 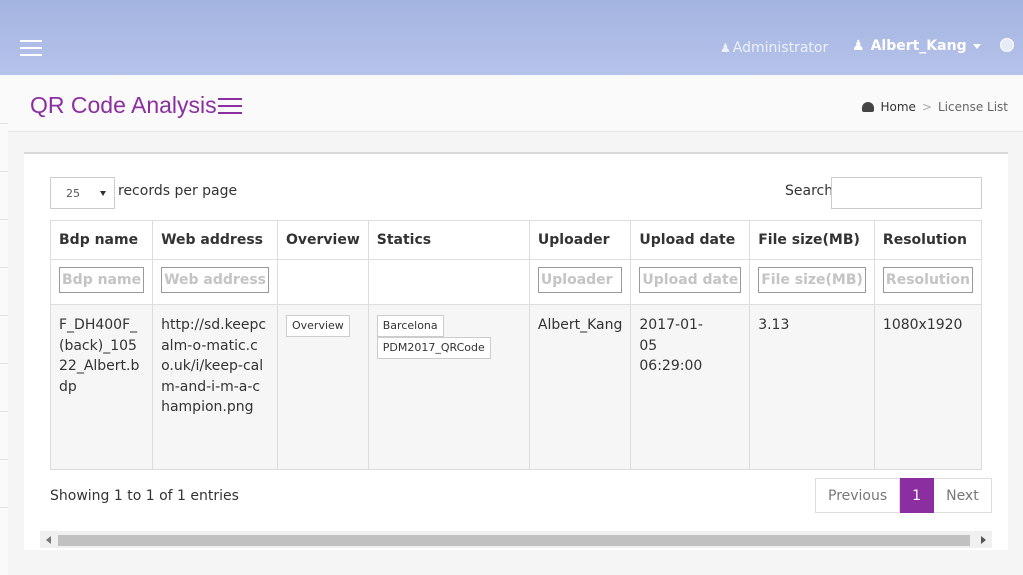 I want to click on chevron-down-icon, so click(x=976, y=46).